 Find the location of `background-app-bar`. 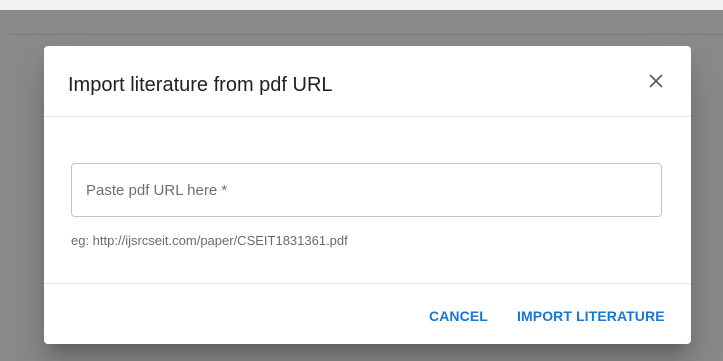

background-app-bar is located at coordinates (361, 5).